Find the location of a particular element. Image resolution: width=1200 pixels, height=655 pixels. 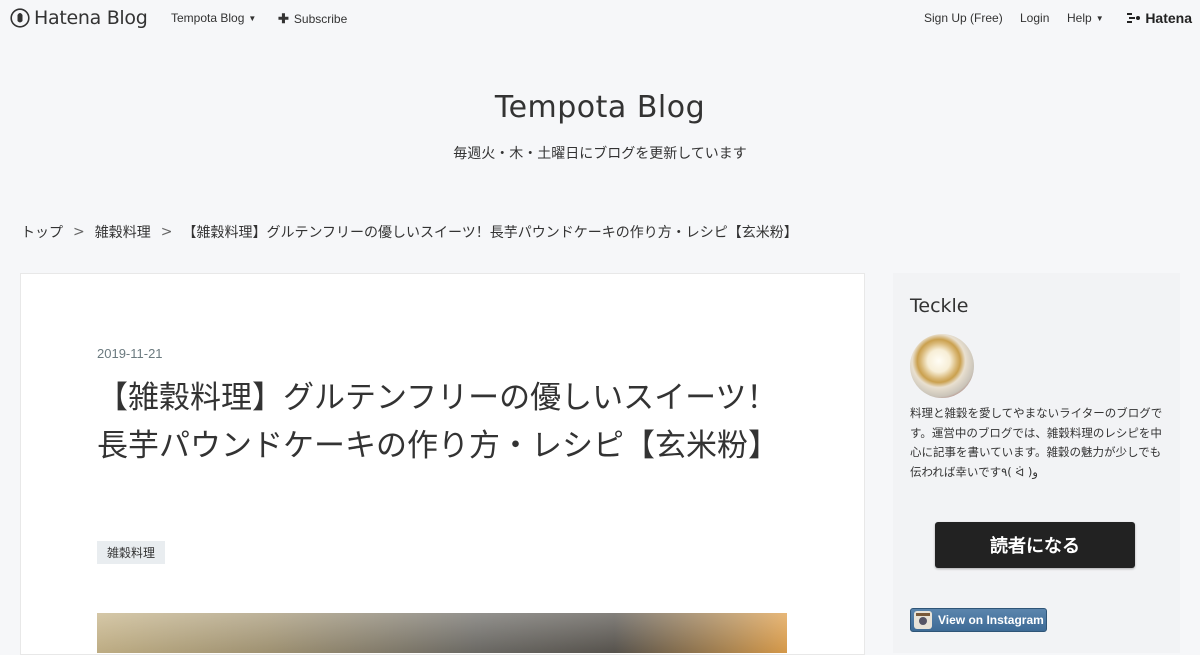

profile-name: Teckle is located at coordinates (939, 306).